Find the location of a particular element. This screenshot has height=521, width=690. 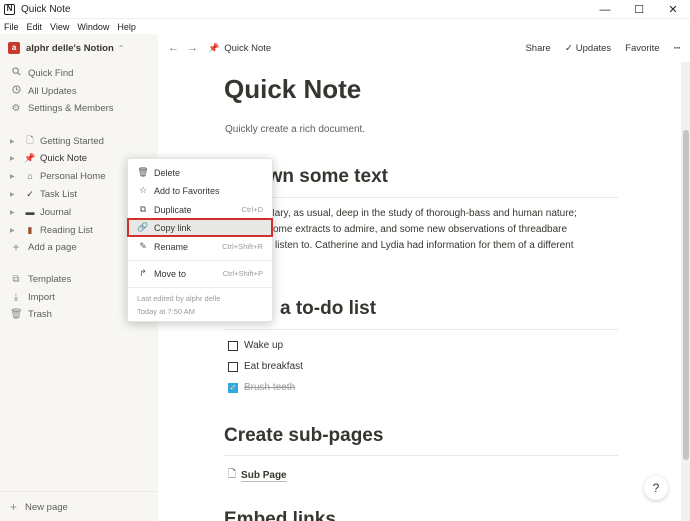

edit-icon: ✎ is located at coordinates (143, 246).